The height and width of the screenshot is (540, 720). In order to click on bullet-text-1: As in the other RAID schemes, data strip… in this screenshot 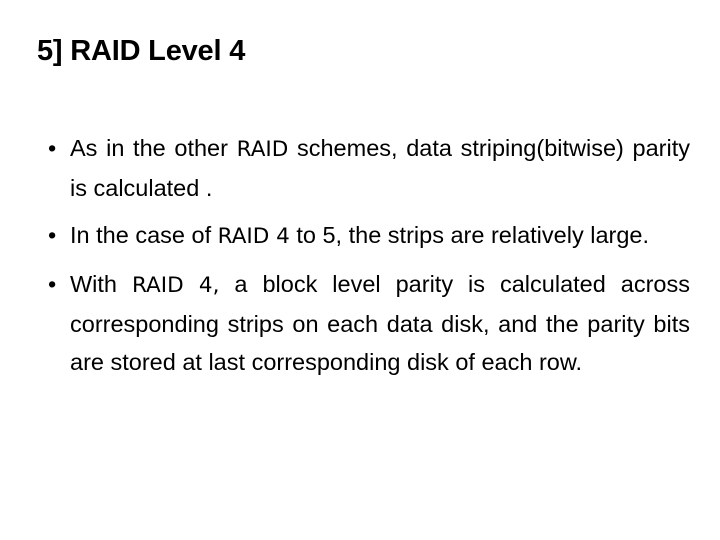, I will do `click(380, 168)`.